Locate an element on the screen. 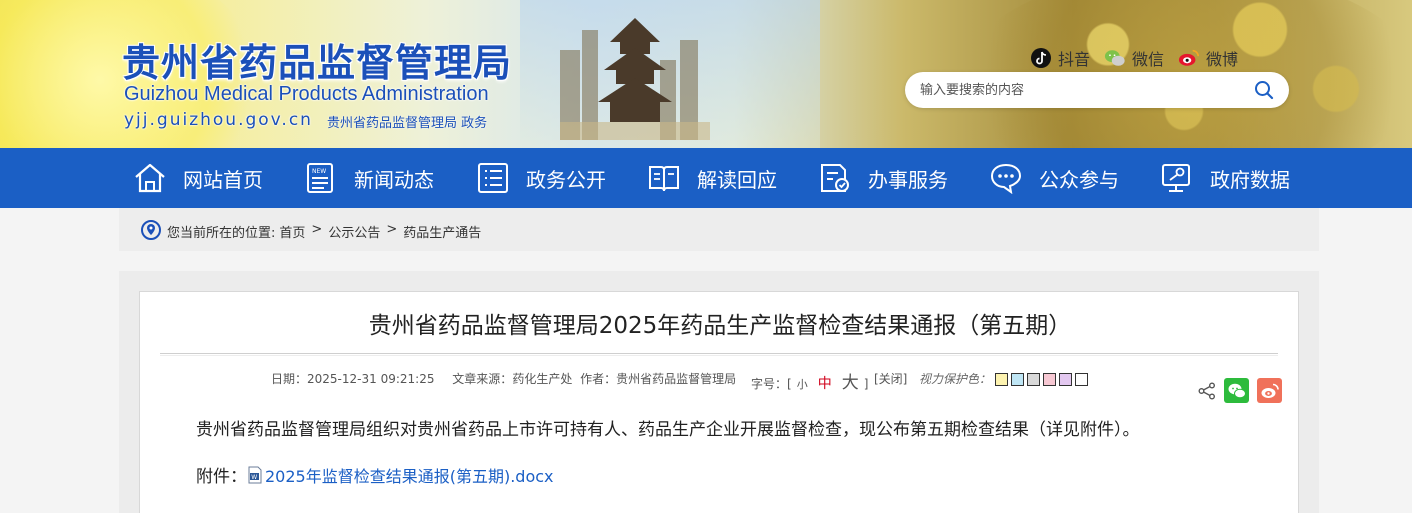 The image size is (1412, 513). nav-item-government-data-label: 政府数据 is located at coordinates (1250, 179).